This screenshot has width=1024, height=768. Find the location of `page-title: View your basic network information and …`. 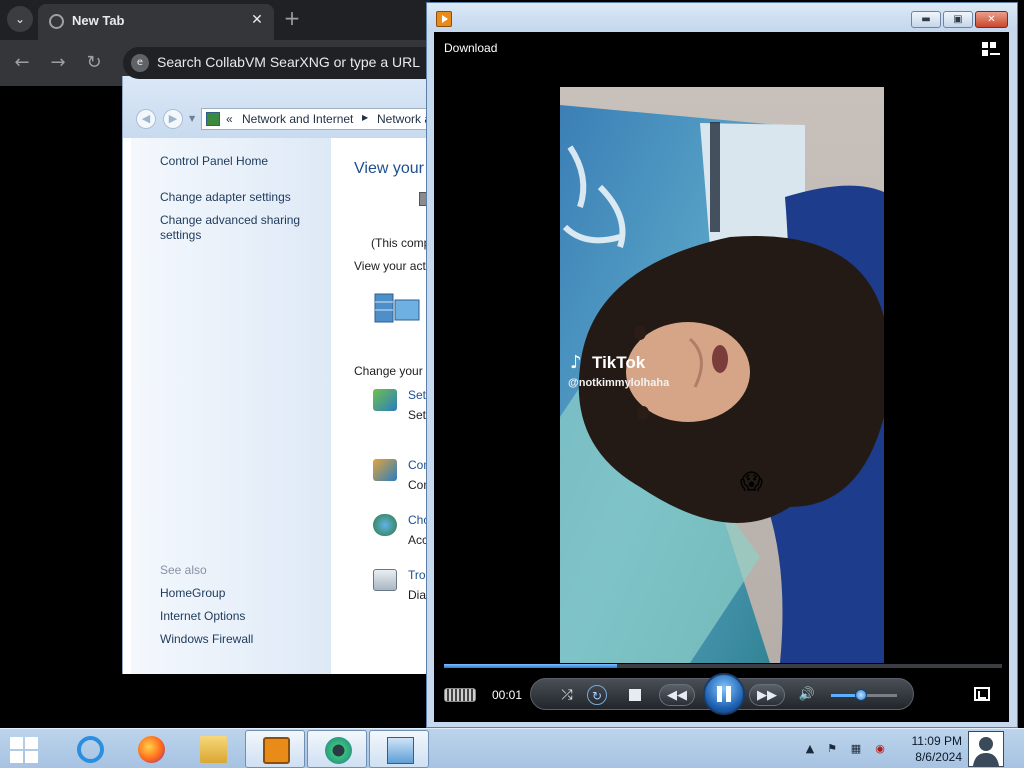

page-title: View your basic network information and … is located at coordinates (392, 168).